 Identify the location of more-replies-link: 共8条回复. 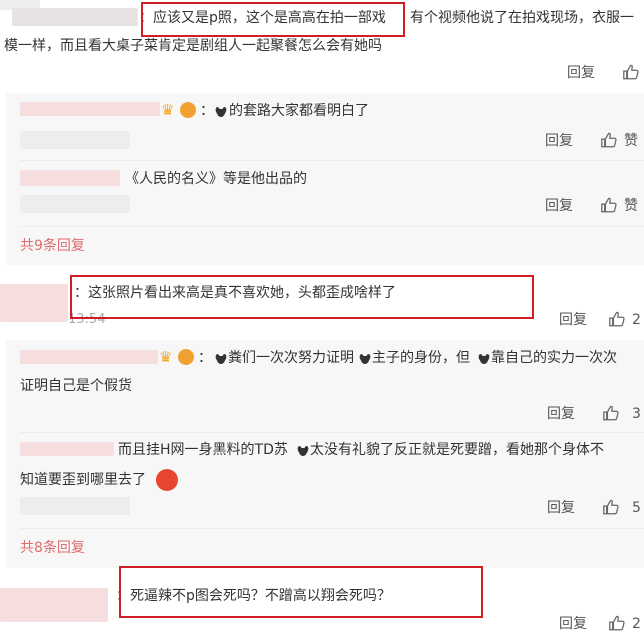
(52, 548).